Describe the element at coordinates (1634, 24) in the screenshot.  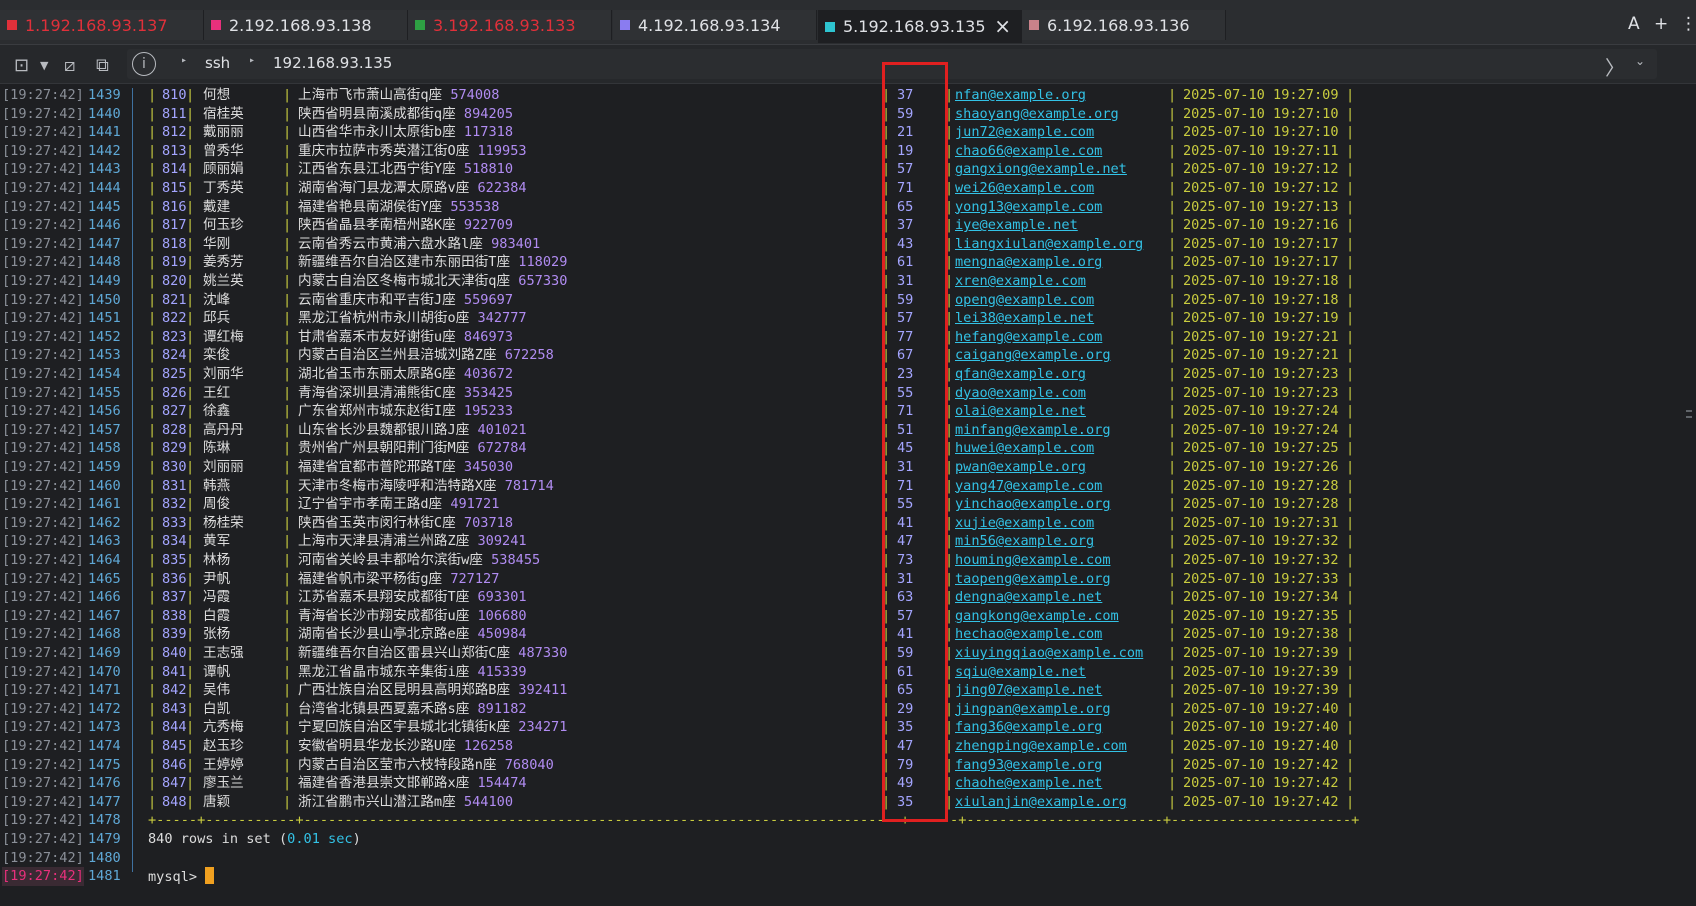
I see `font-button: A` at that location.